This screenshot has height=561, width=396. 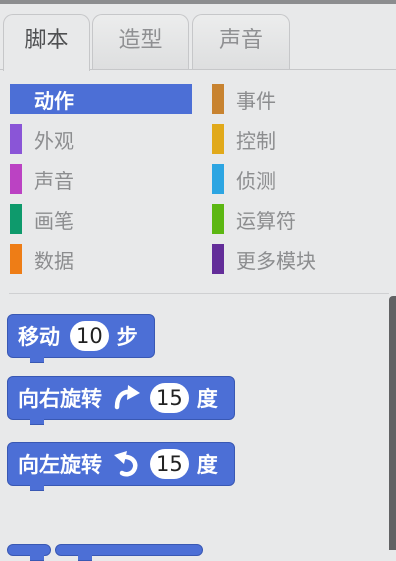 I want to click on palette-divider, so click(x=199, y=293).